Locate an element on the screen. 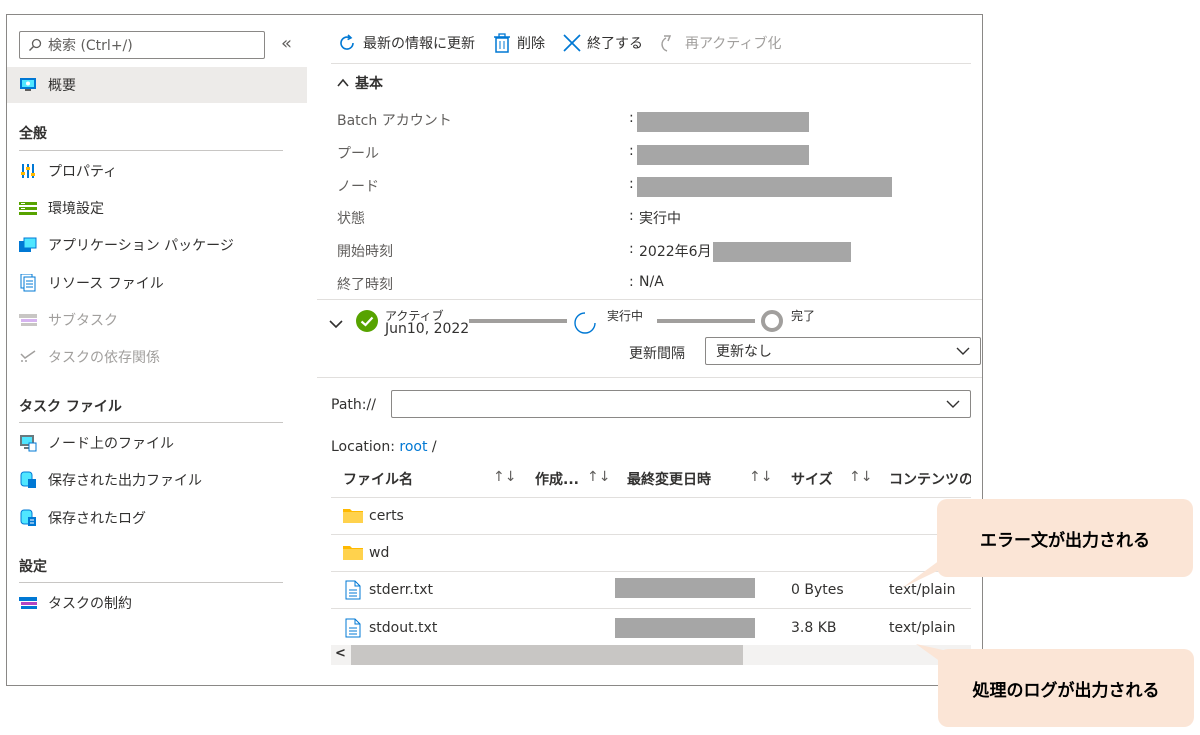 The image size is (1200, 735). reactivate-button: 再アクティブ化 is located at coordinates (721, 43).